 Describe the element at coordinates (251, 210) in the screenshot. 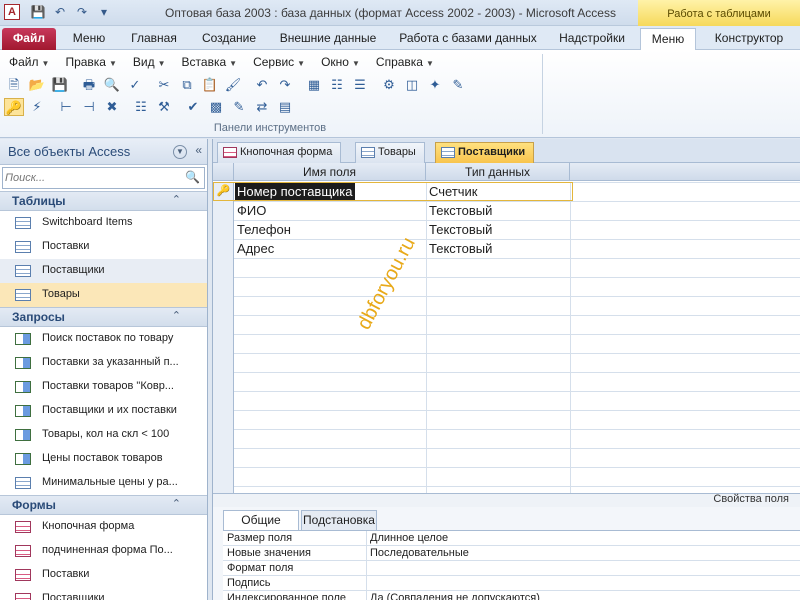

I see `field-name-cell: ФИО` at that location.